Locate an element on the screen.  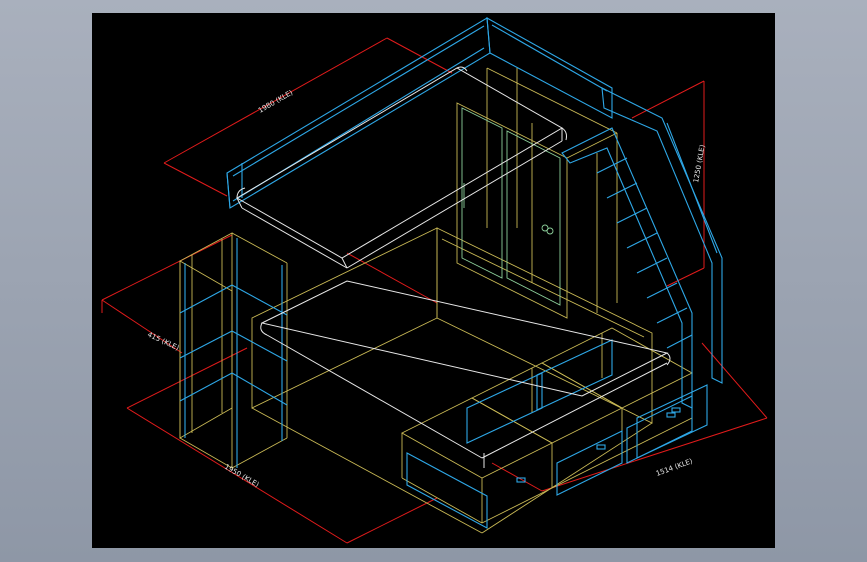
dim-bottom-right: 1514 (KLE) is located at coordinates (674, 467).